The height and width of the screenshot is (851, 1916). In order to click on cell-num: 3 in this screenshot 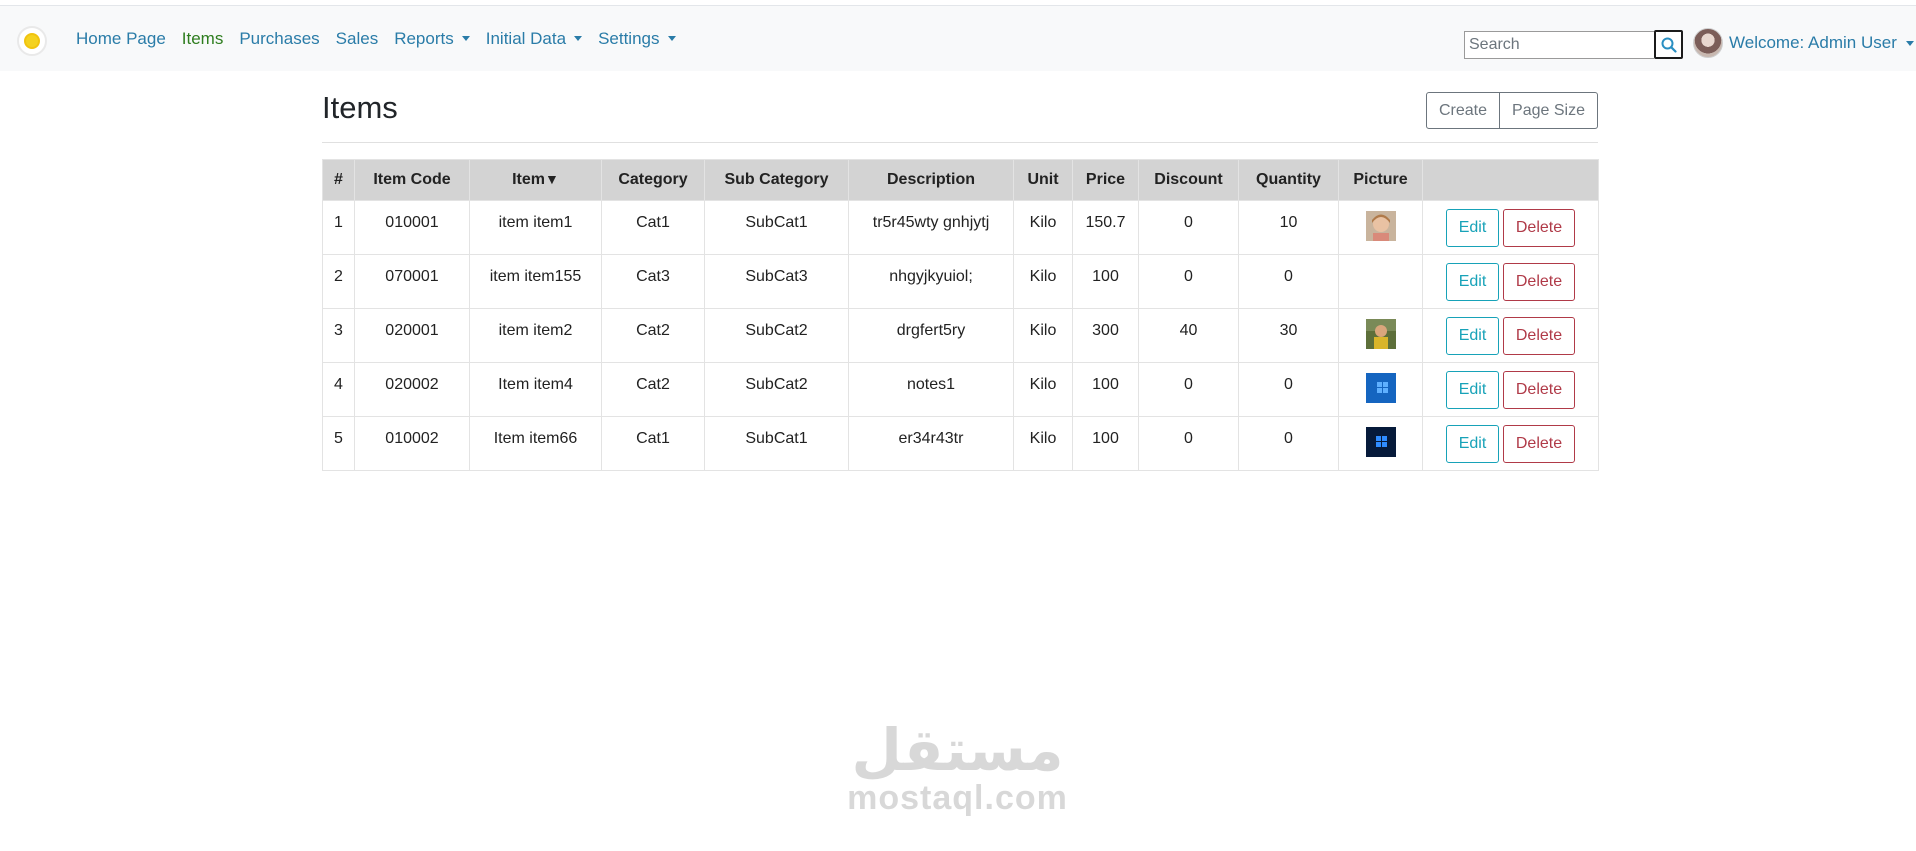, I will do `click(338, 335)`.